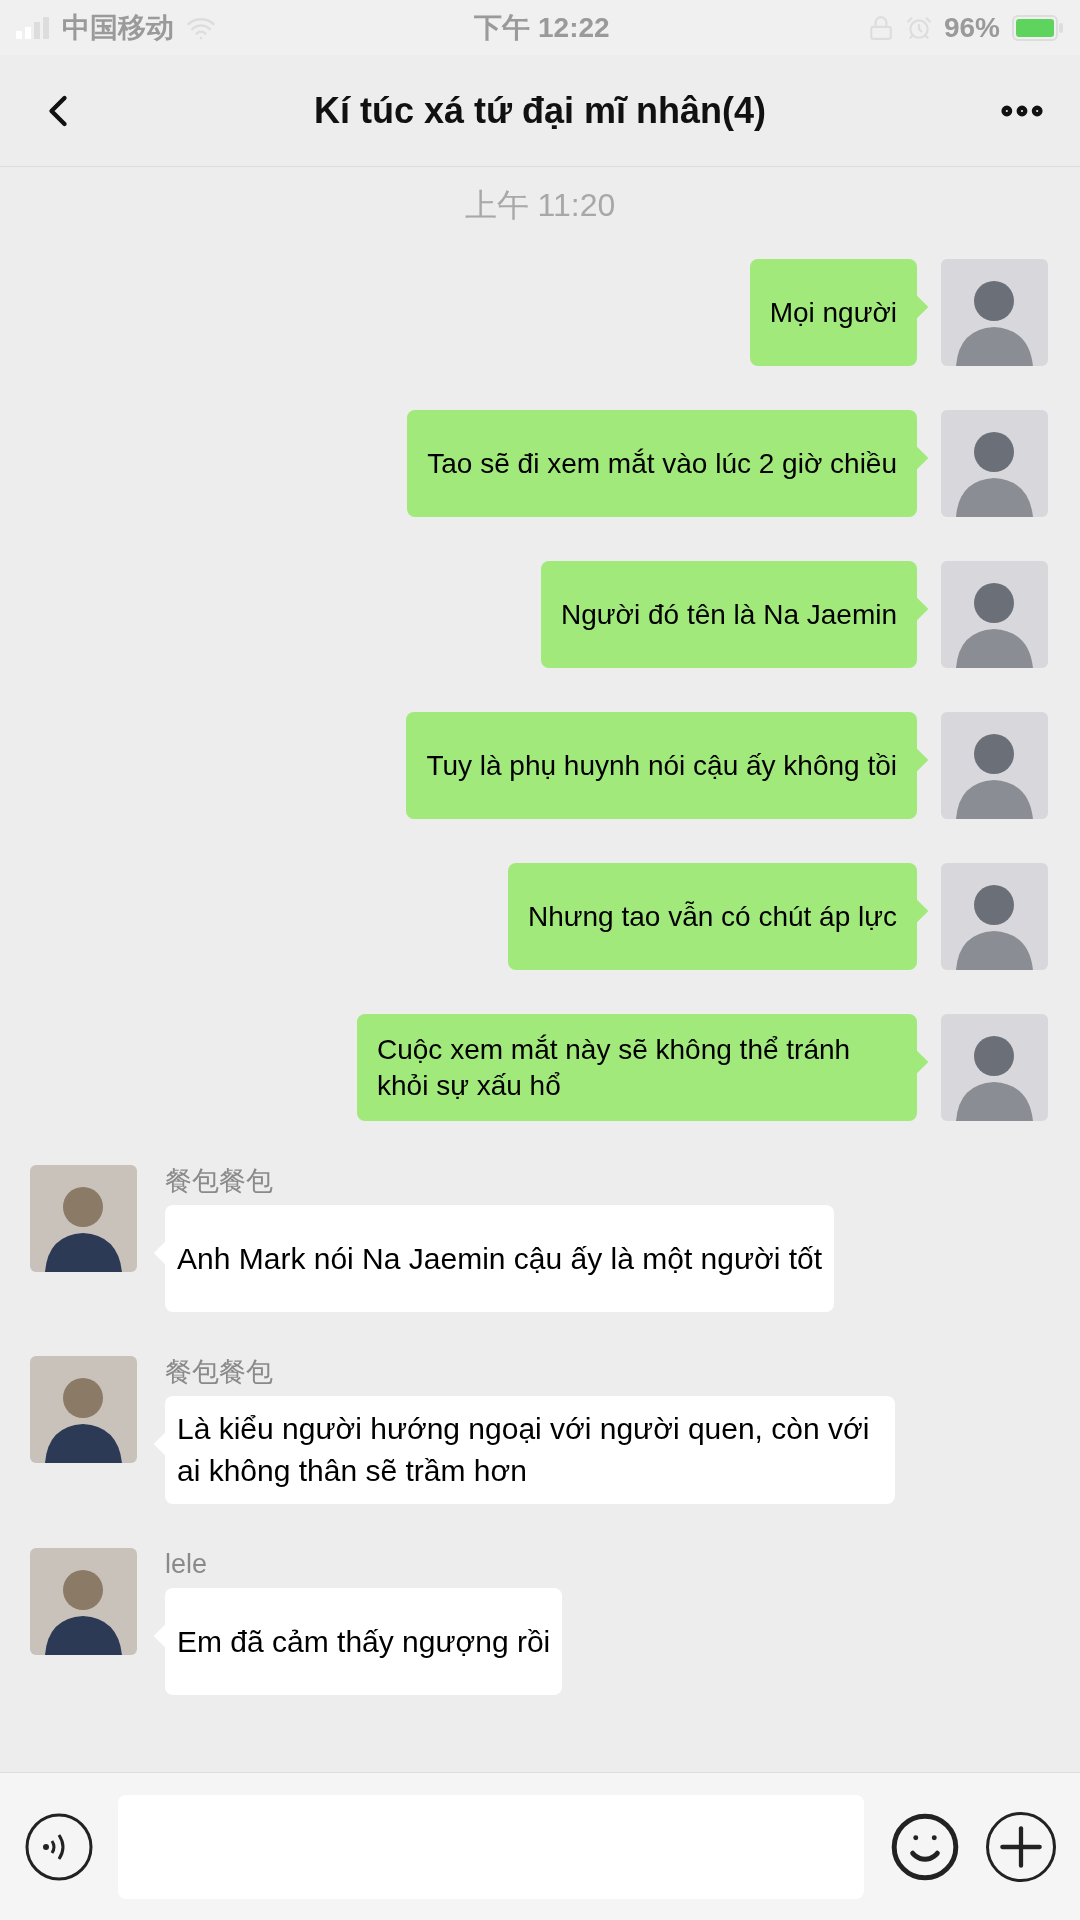 The image size is (1080, 1920). I want to click on voice-button, so click(59, 1846).